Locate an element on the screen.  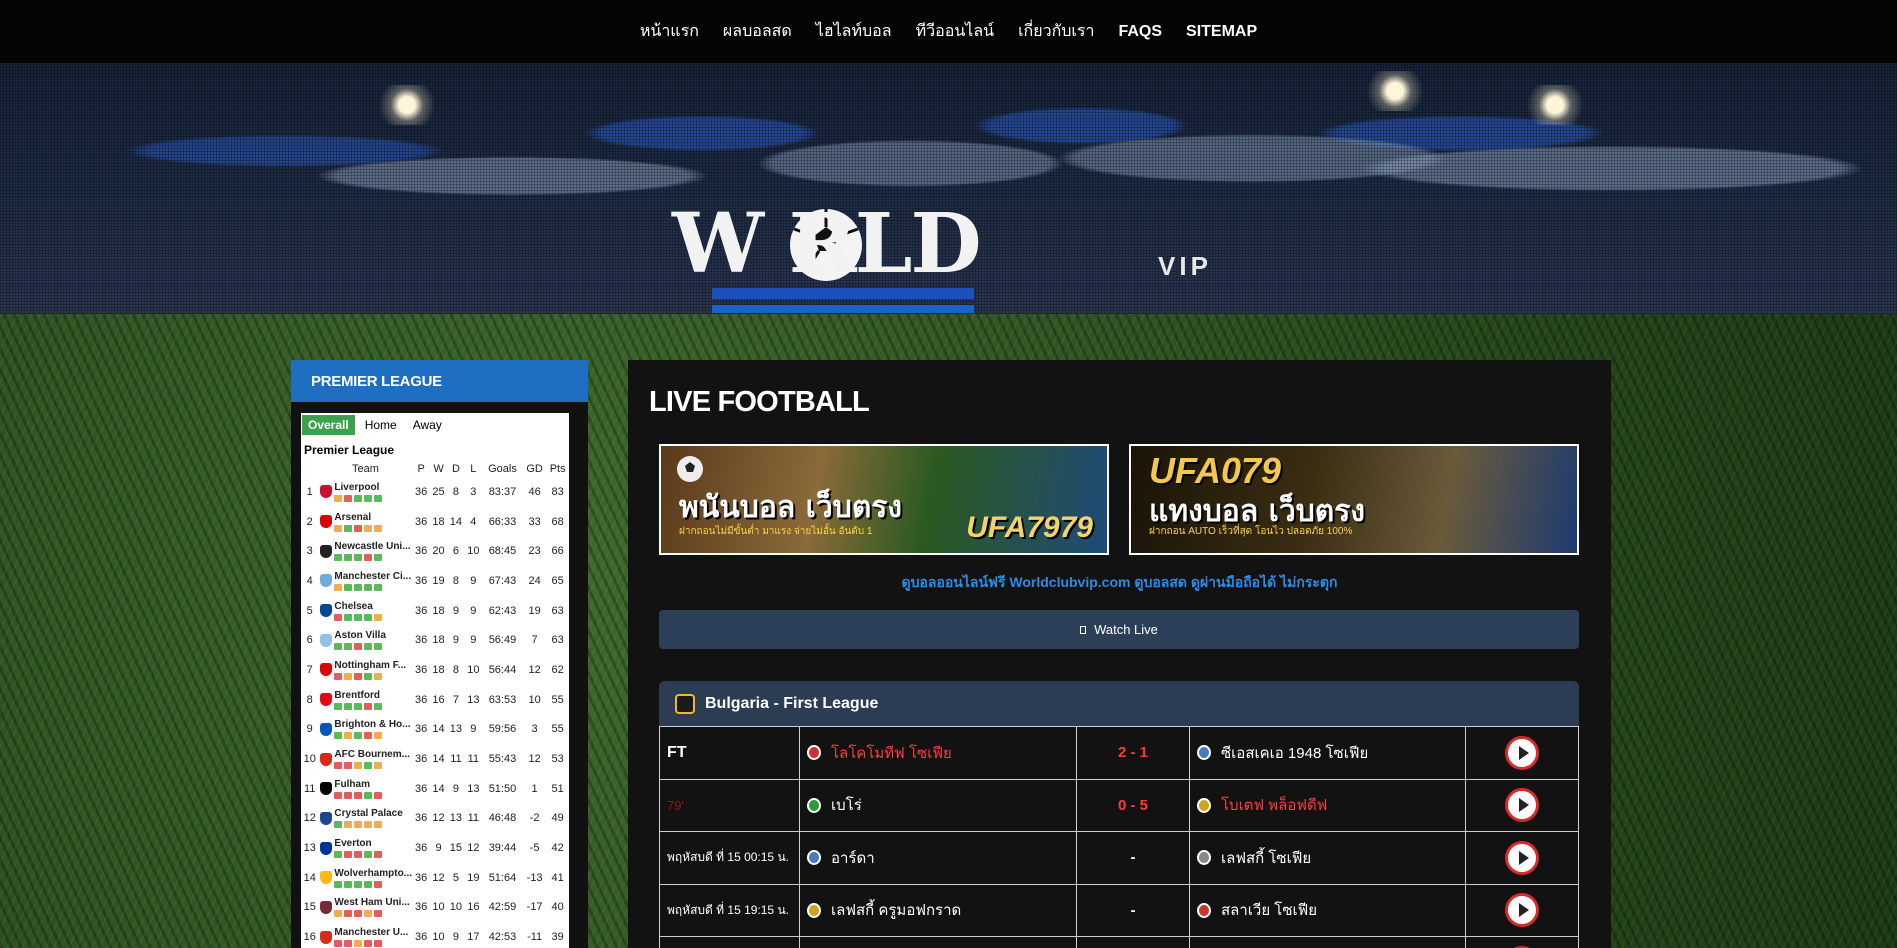
match-time: พฤหัสบดี ที่ 15 19:15 น. is located at coordinates (728, 909).